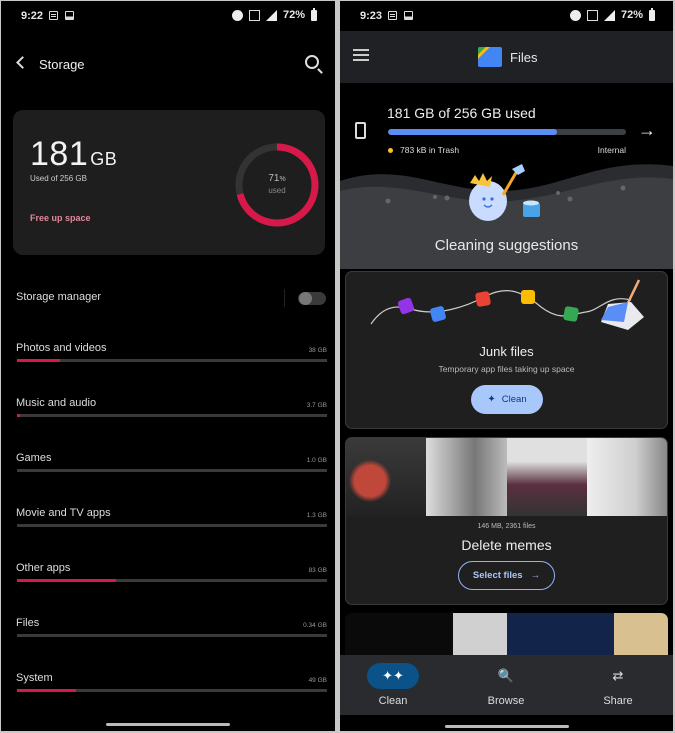 This screenshot has height=733, width=675. What do you see at coordinates (361, 50) in the screenshot?
I see `hamburger-menu-icon` at bounding box center [361, 50].